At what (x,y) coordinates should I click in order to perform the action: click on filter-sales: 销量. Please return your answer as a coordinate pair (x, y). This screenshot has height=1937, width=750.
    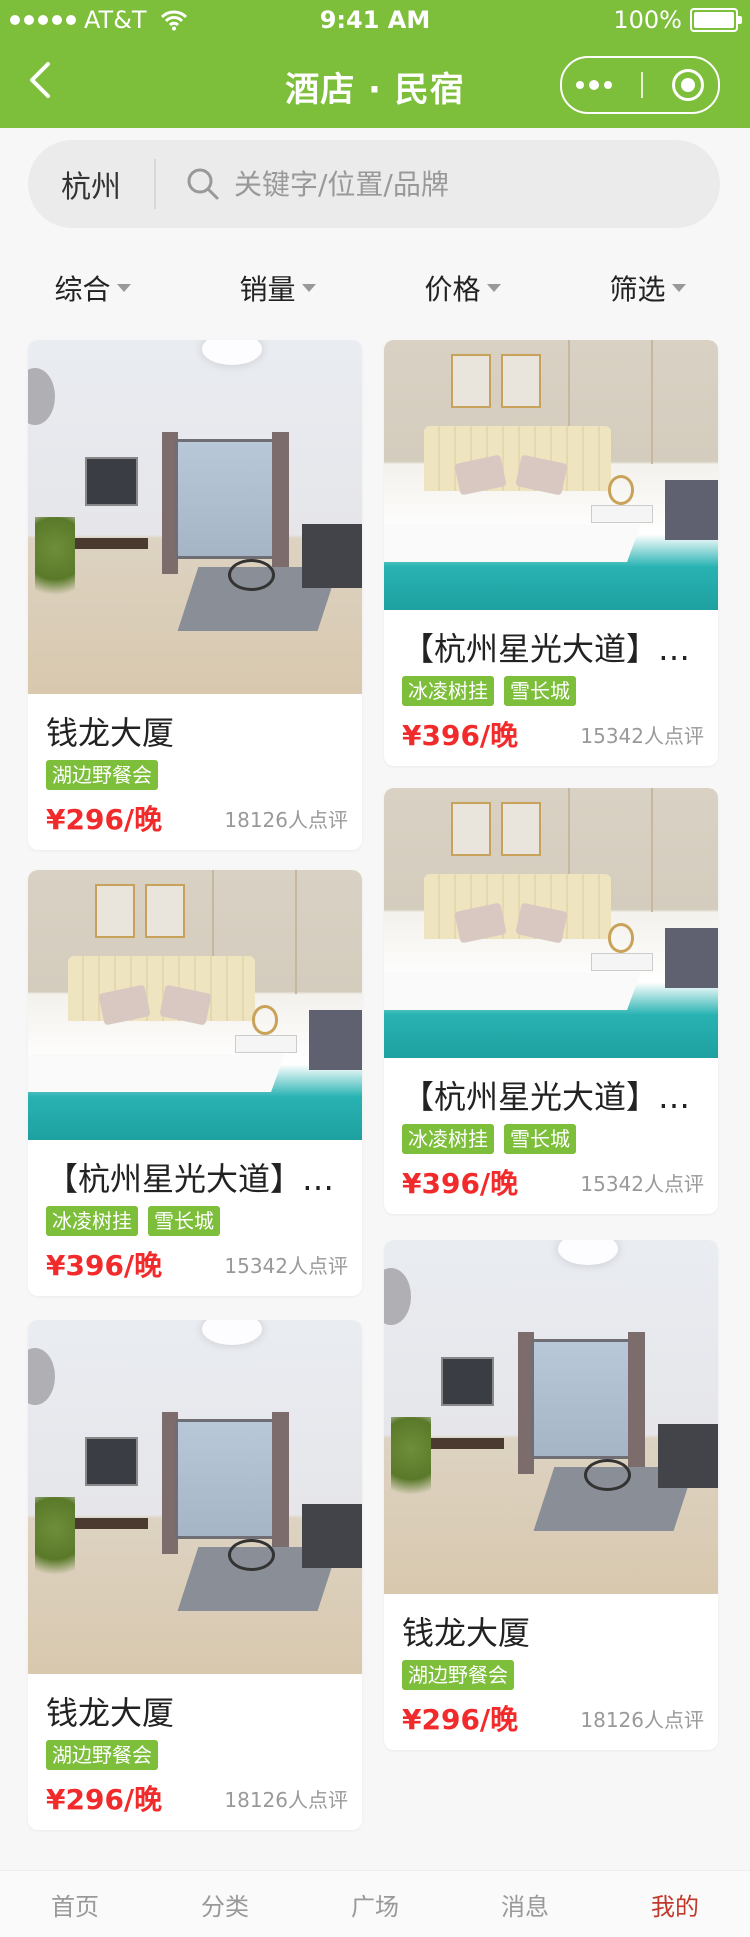
    Looking at the image, I should click on (277, 288).